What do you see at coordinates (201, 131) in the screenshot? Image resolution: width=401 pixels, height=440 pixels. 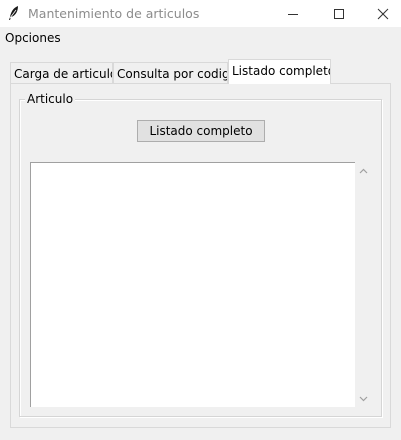 I see `listado-completo-button: Listado completo` at bounding box center [201, 131].